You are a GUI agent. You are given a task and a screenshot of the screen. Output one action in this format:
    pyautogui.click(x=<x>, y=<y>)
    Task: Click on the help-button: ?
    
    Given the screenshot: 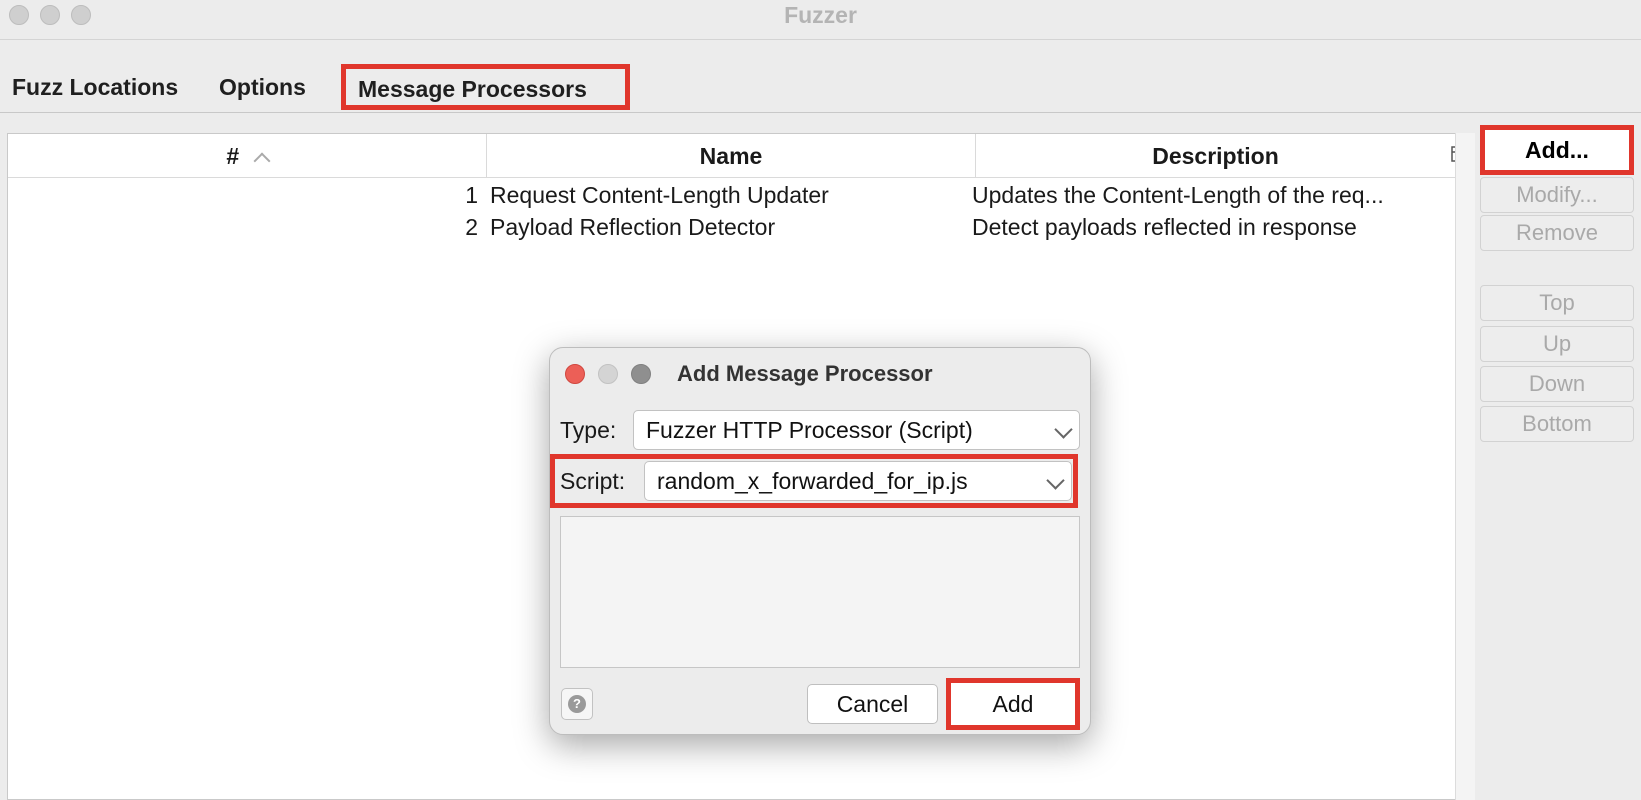 What is the action you would take?
    pyautogui.click(x=577, y=704)
    